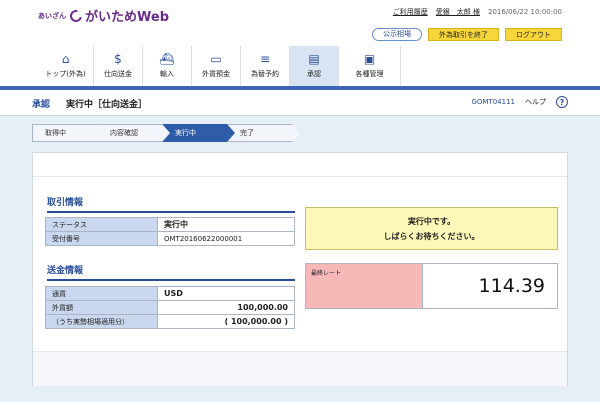 The image size is (600, 402). I want to click on logo-mark-icon, so click(76, 15).